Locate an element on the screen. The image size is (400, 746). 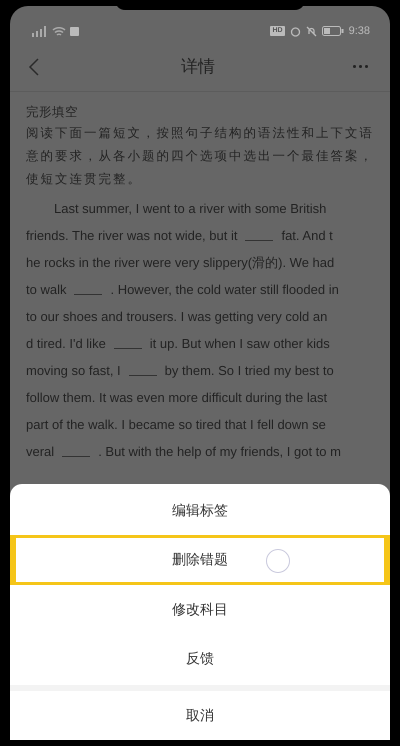
passage-text: follow them. It was even more difficult during the last is located at coordinates (177, 398).